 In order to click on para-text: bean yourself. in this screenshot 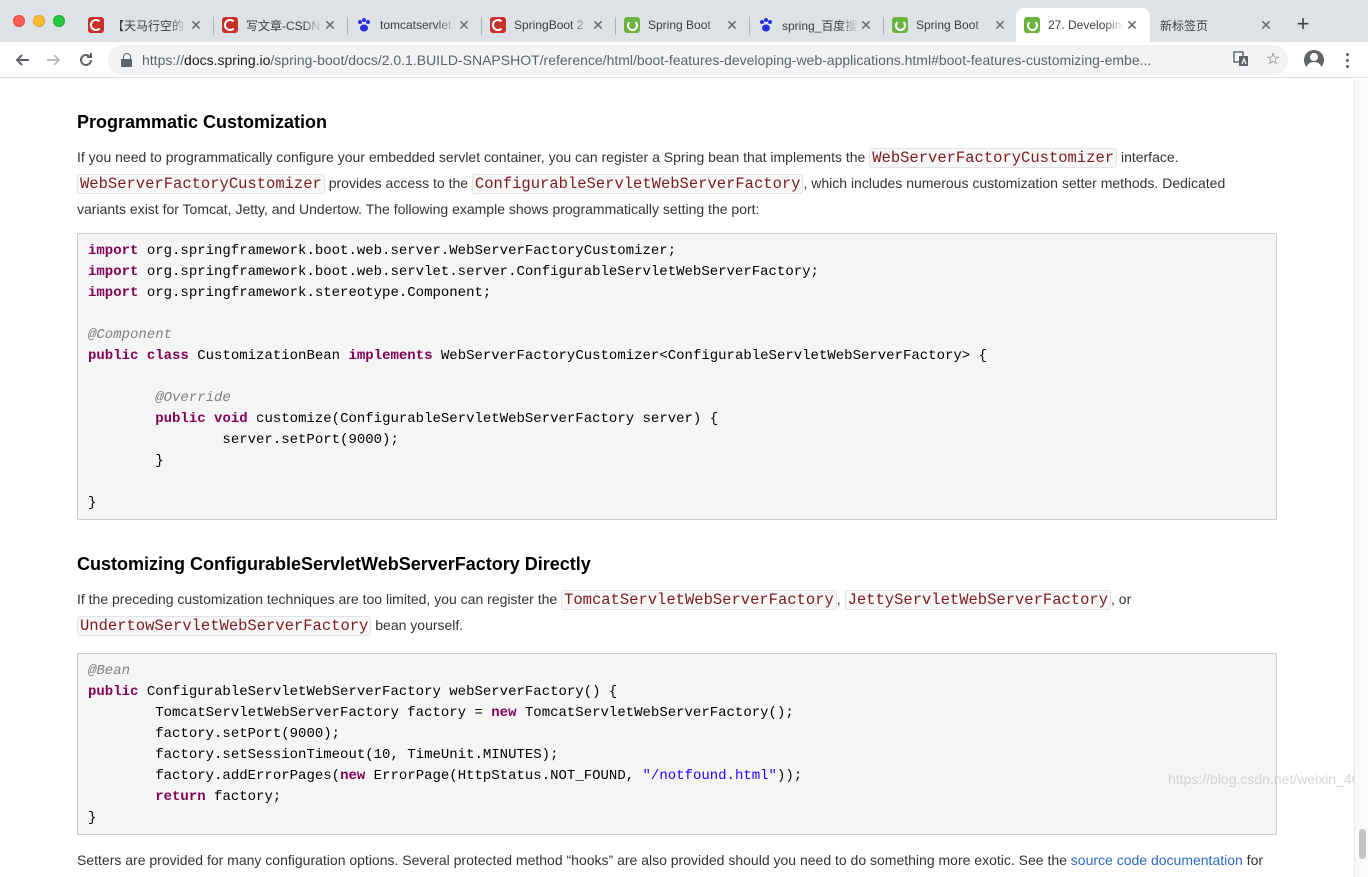, I will do `click(417, 625)`.